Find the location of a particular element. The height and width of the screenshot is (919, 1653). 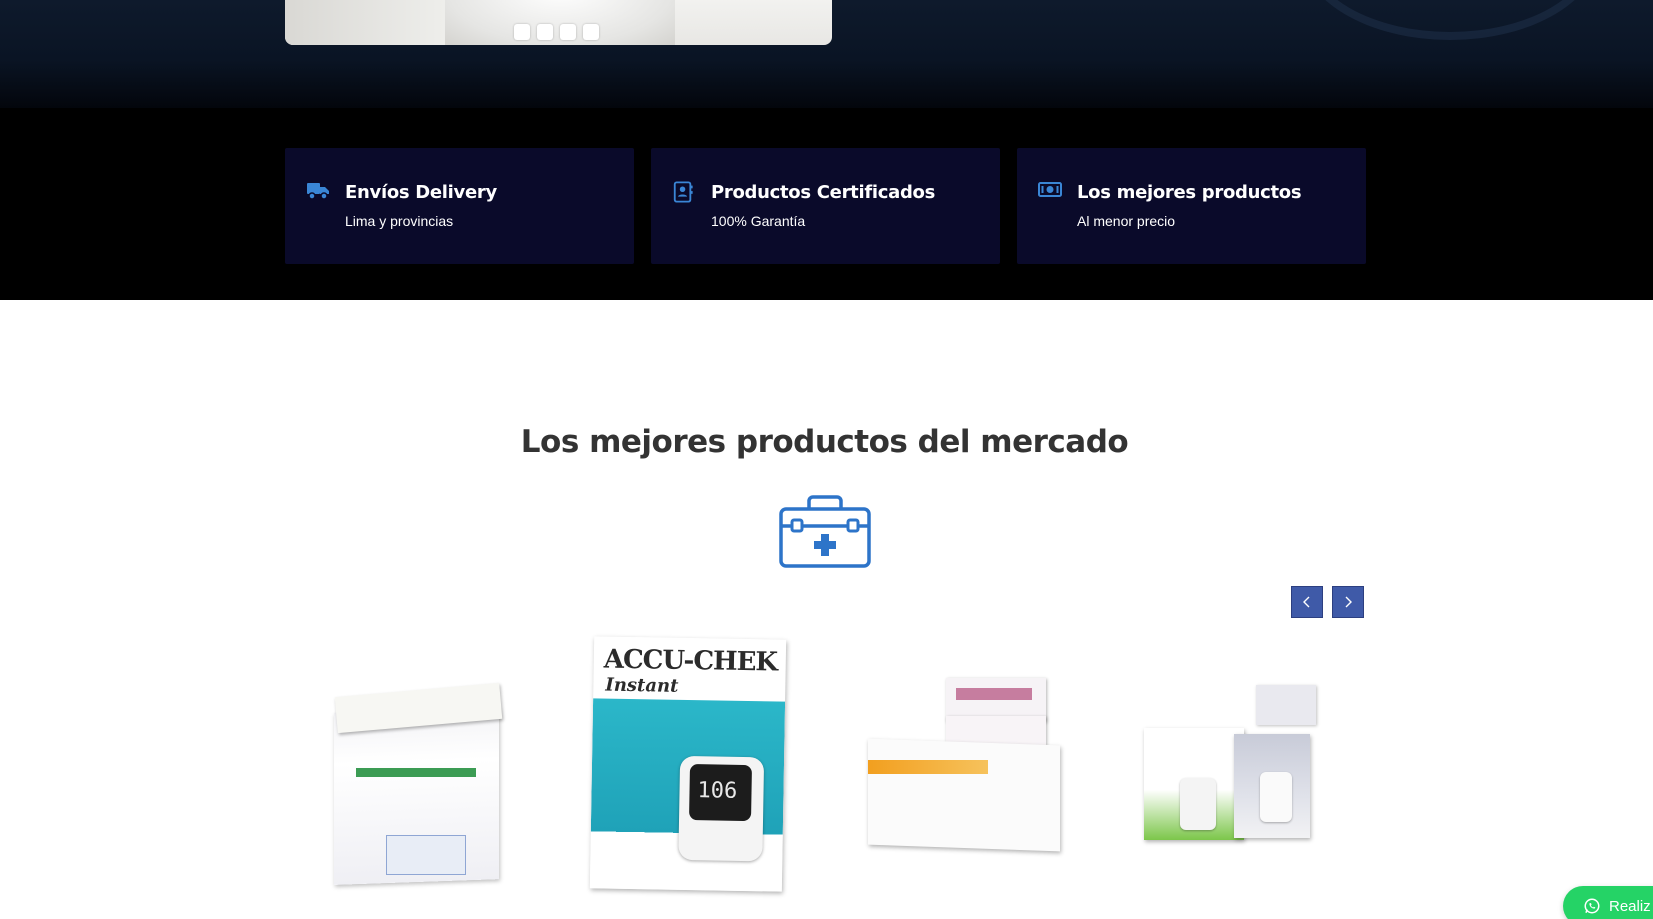

product-model: Instant is located at coordinates (642, 685).